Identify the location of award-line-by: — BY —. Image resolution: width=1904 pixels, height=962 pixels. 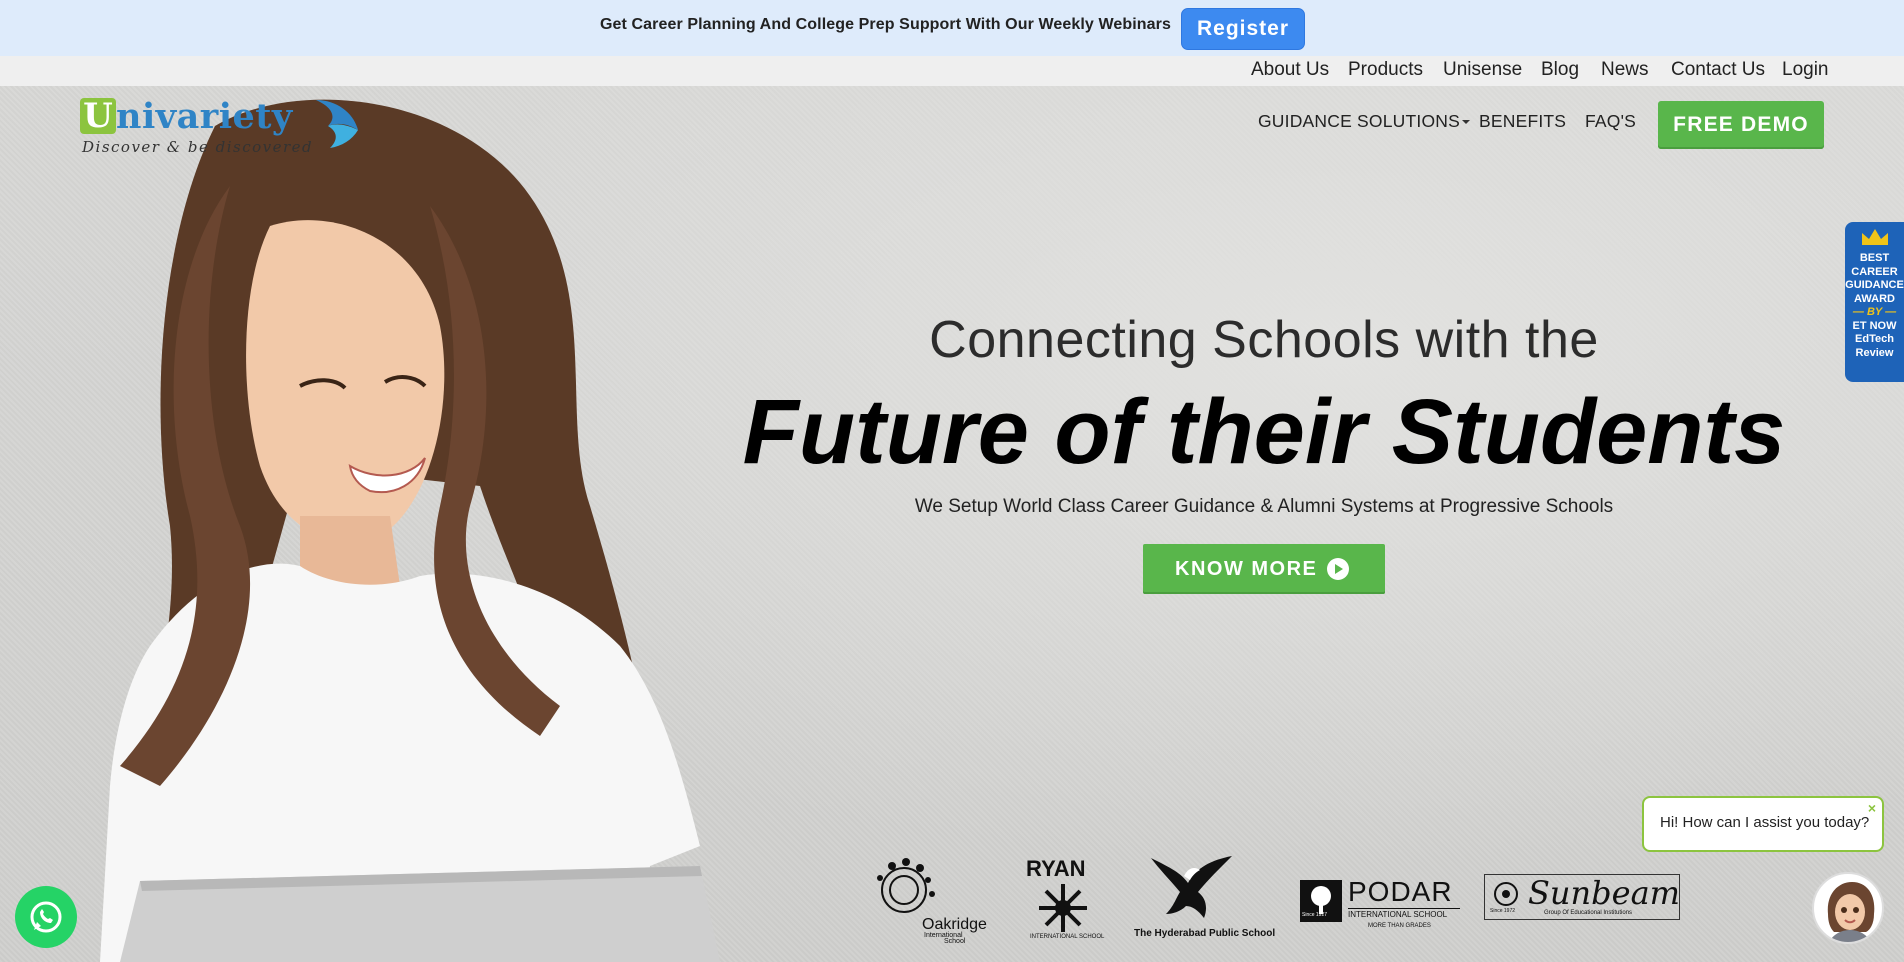
(1874, 312).